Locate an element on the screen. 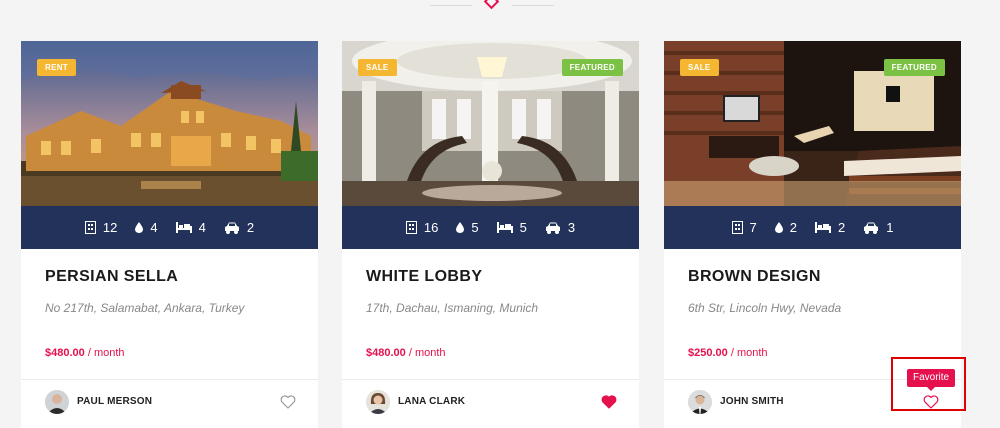 Image resolution: width=1000 pixels, height=428 pixels. beds-value: 2 is located at coordinates (842, 227).